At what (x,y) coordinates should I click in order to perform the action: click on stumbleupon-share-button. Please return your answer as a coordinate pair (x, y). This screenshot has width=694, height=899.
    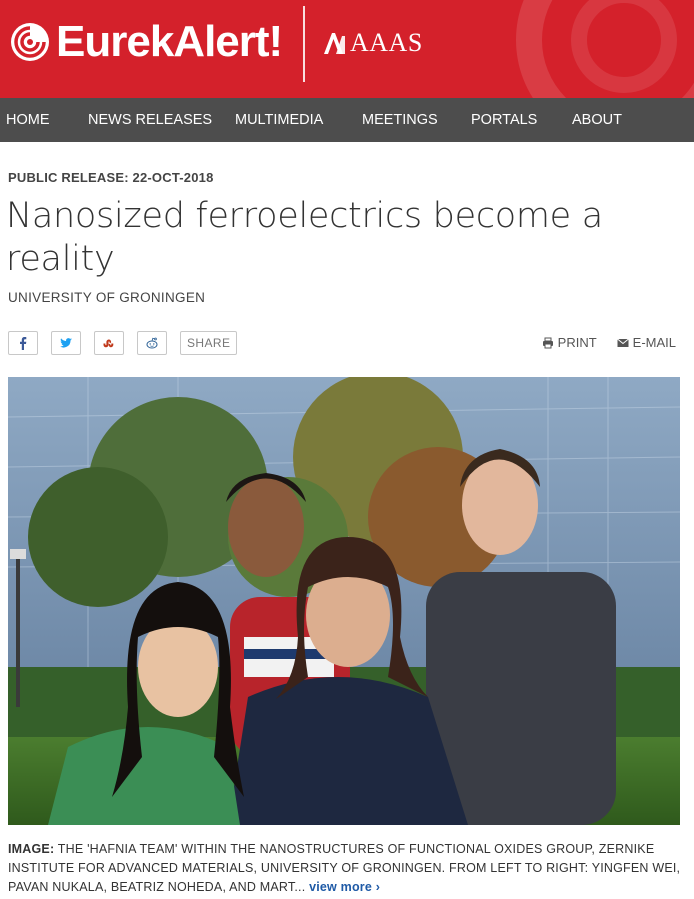
    Looking at the image, I should click on (109, 343).